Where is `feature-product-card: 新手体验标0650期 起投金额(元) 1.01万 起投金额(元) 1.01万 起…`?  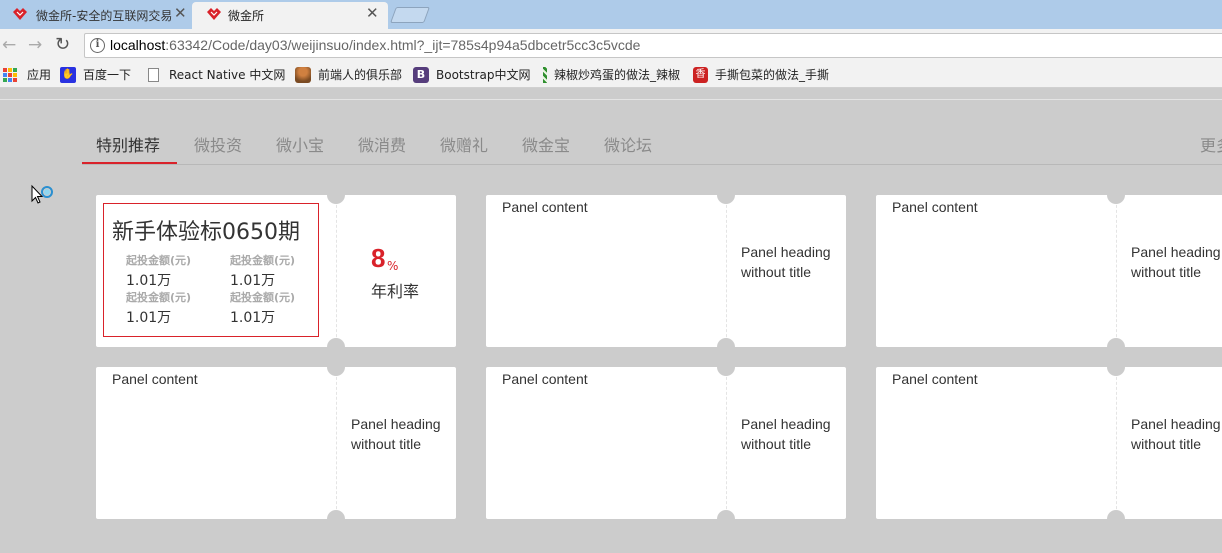
feature-product-card: 新手体验标0650期 起投金额(元) 1.01万 起投金额(元) 1.01万 起… is located at coordinates (276, 271).